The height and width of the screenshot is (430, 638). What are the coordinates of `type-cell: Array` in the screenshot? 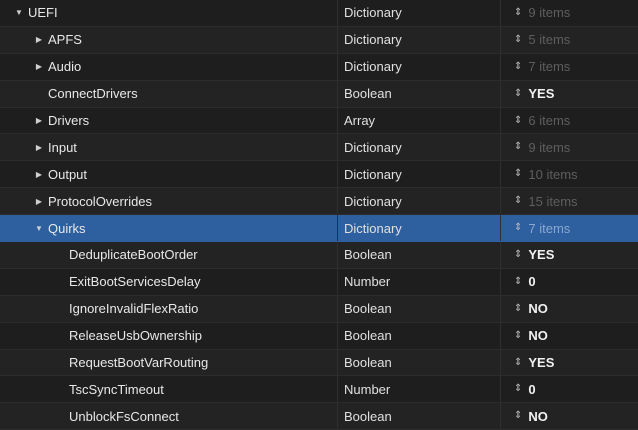 It's located at (420, 120).